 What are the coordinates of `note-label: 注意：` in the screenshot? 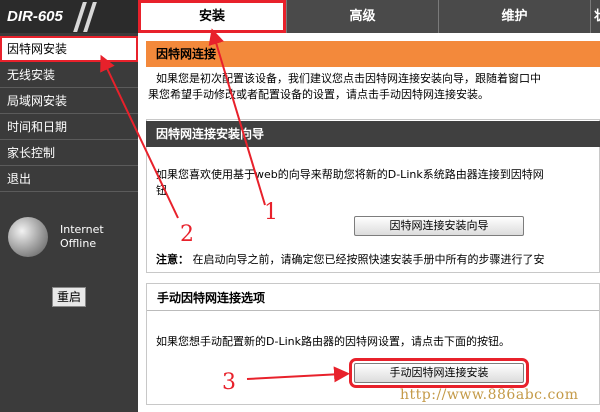 It's located at (172, 259).